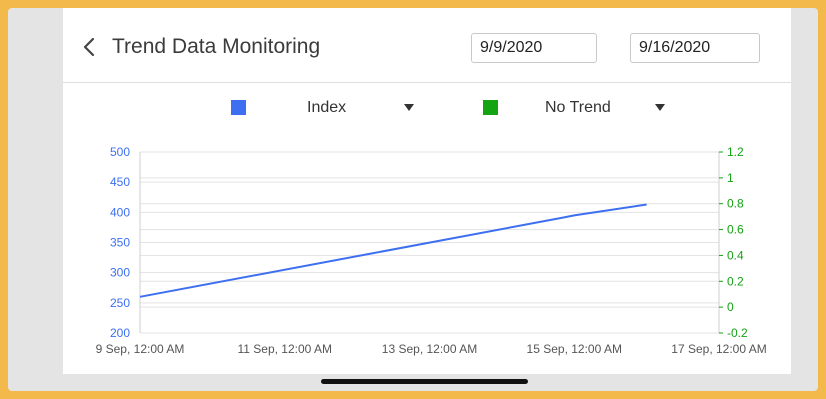 The height and width of the screenshot is (399, 826). I want to click on x-tick-label: 13 Sep, 12:00 AM, so click(429, 349).